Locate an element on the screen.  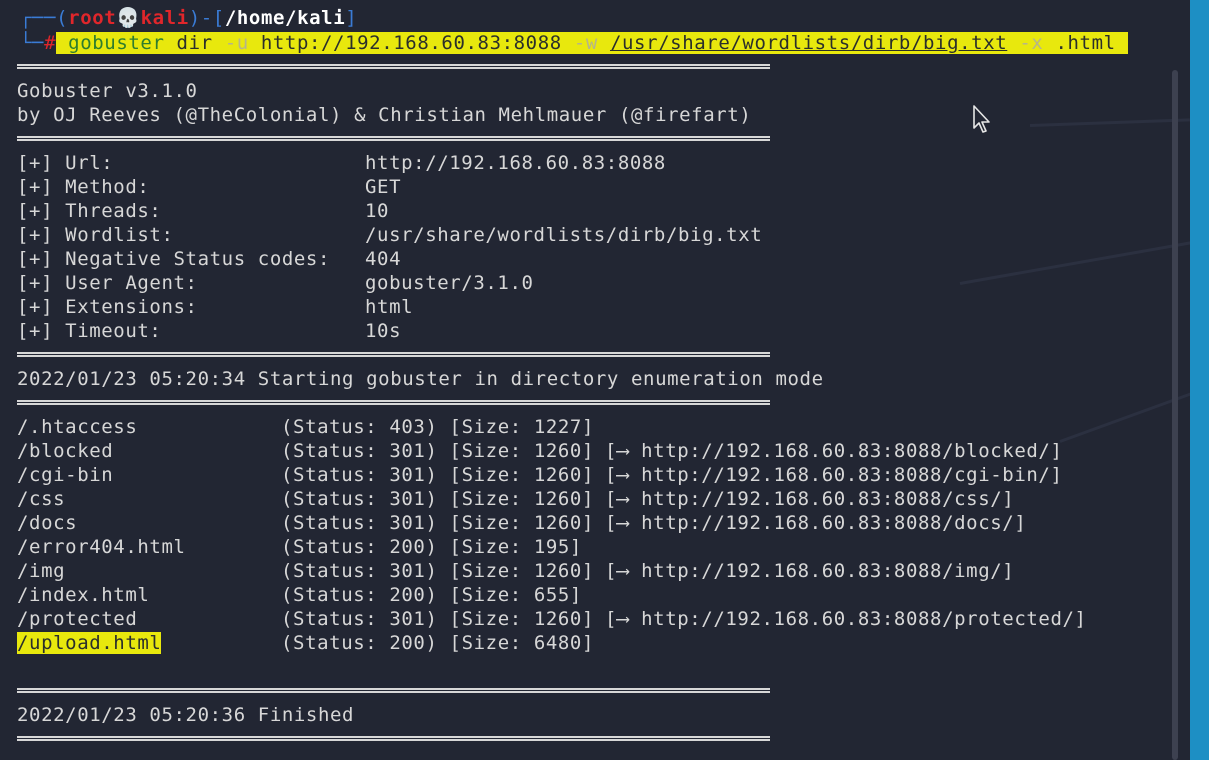
config-value: 10s is located at coordinates (383, 331).